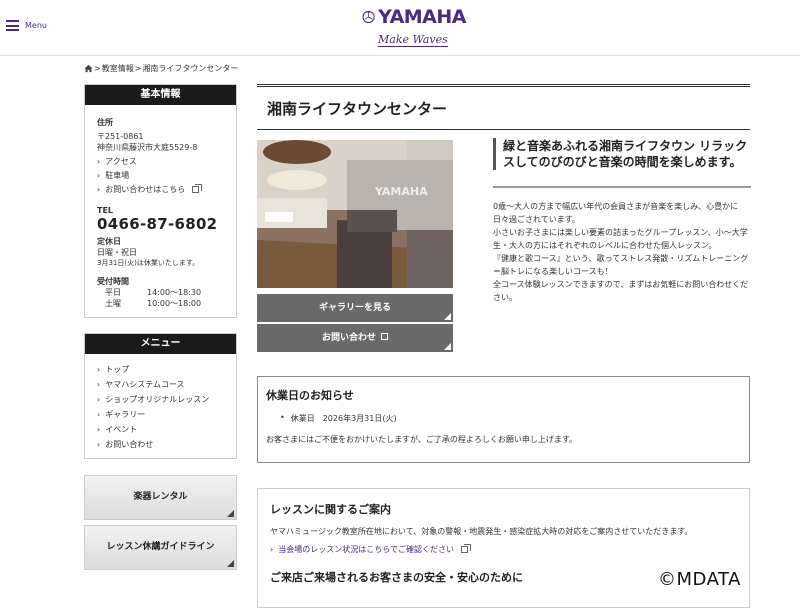  I want to click on copyright-watermark: ©MDATA, so click(699, 579).